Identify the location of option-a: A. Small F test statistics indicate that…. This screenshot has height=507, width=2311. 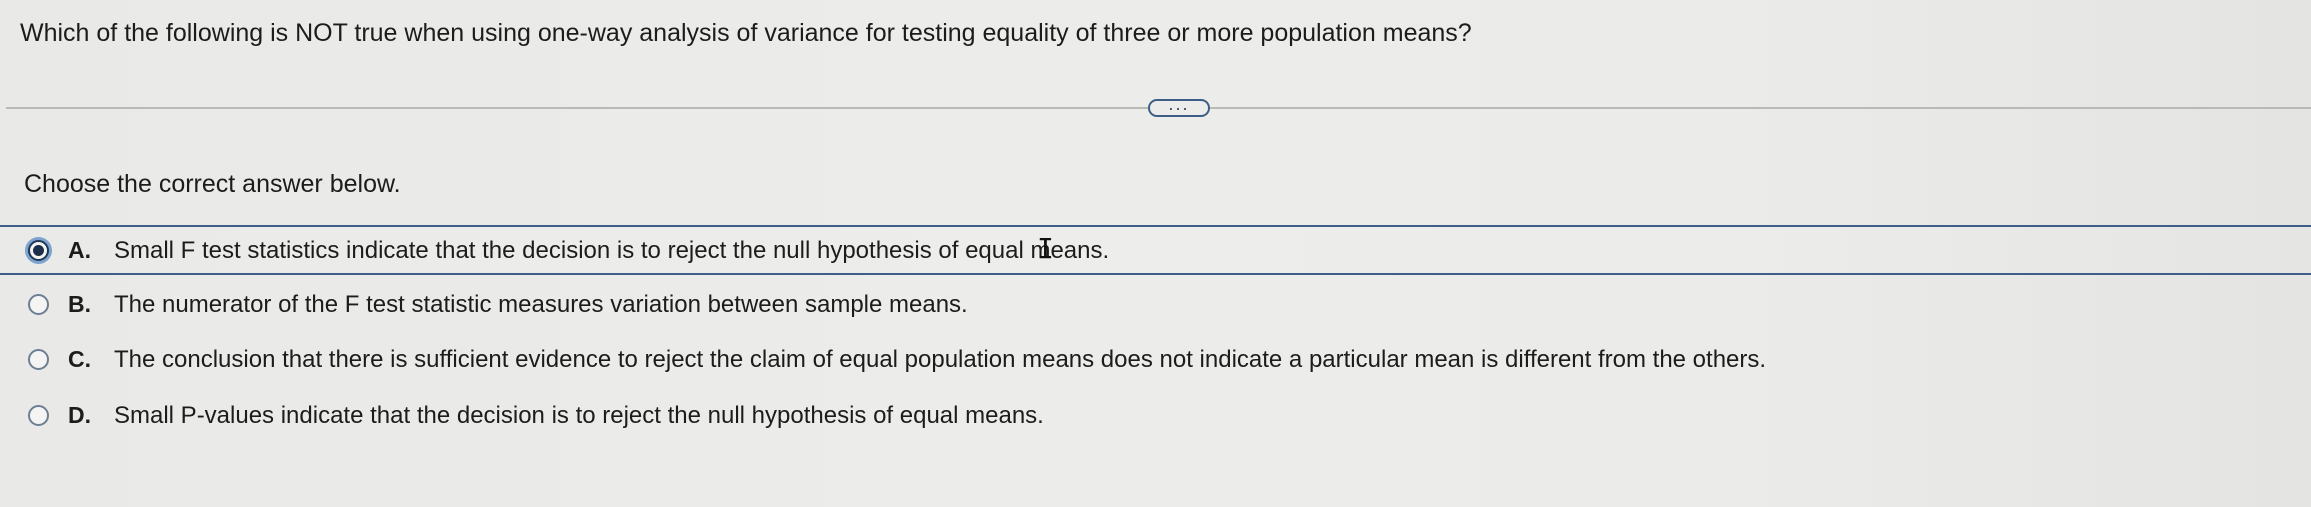
(1155, 250).